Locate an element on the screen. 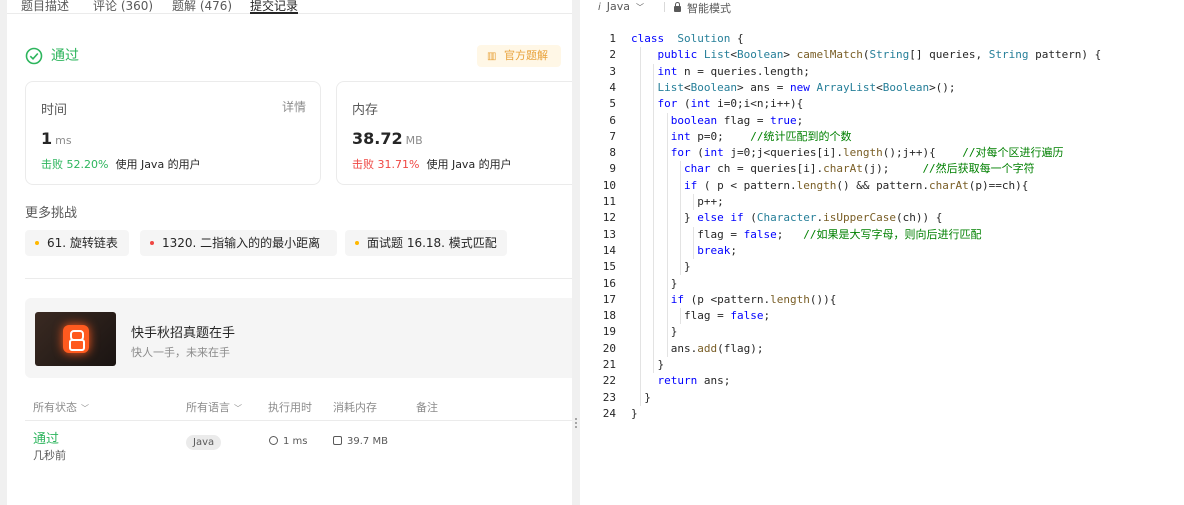 The width and height of the screenshot is (1184, 505). runtime-detail-link: 详情 is located at coordinates (294, 106).